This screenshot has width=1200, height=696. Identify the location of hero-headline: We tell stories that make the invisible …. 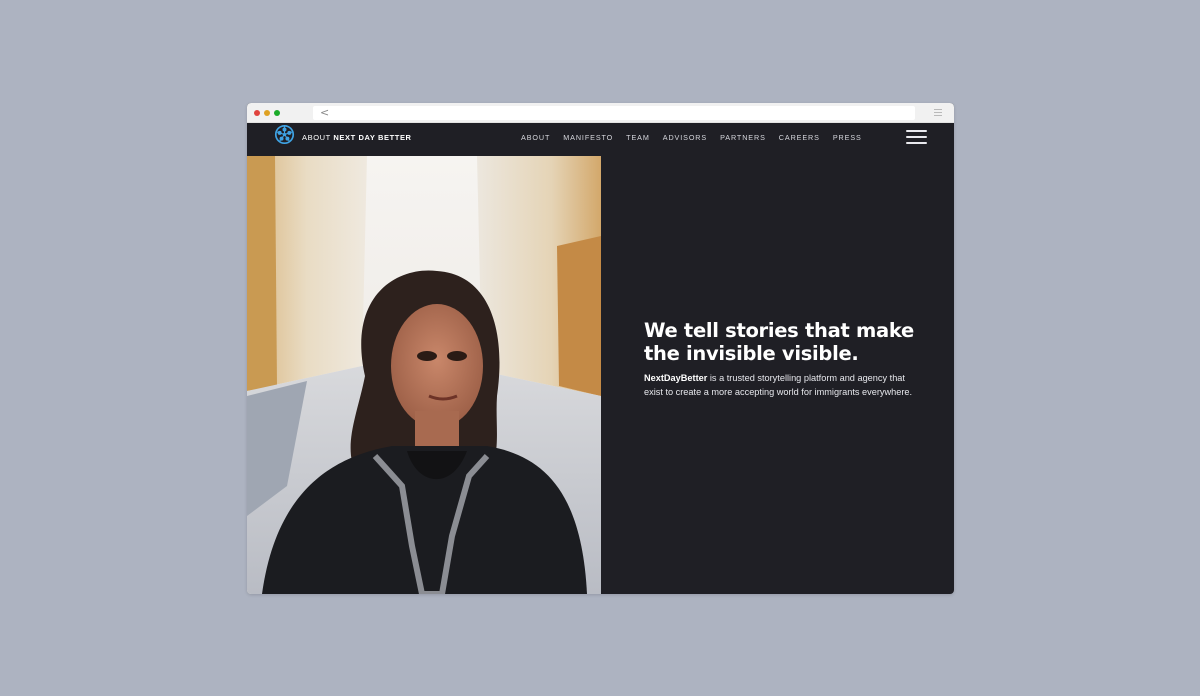
(779, 342).